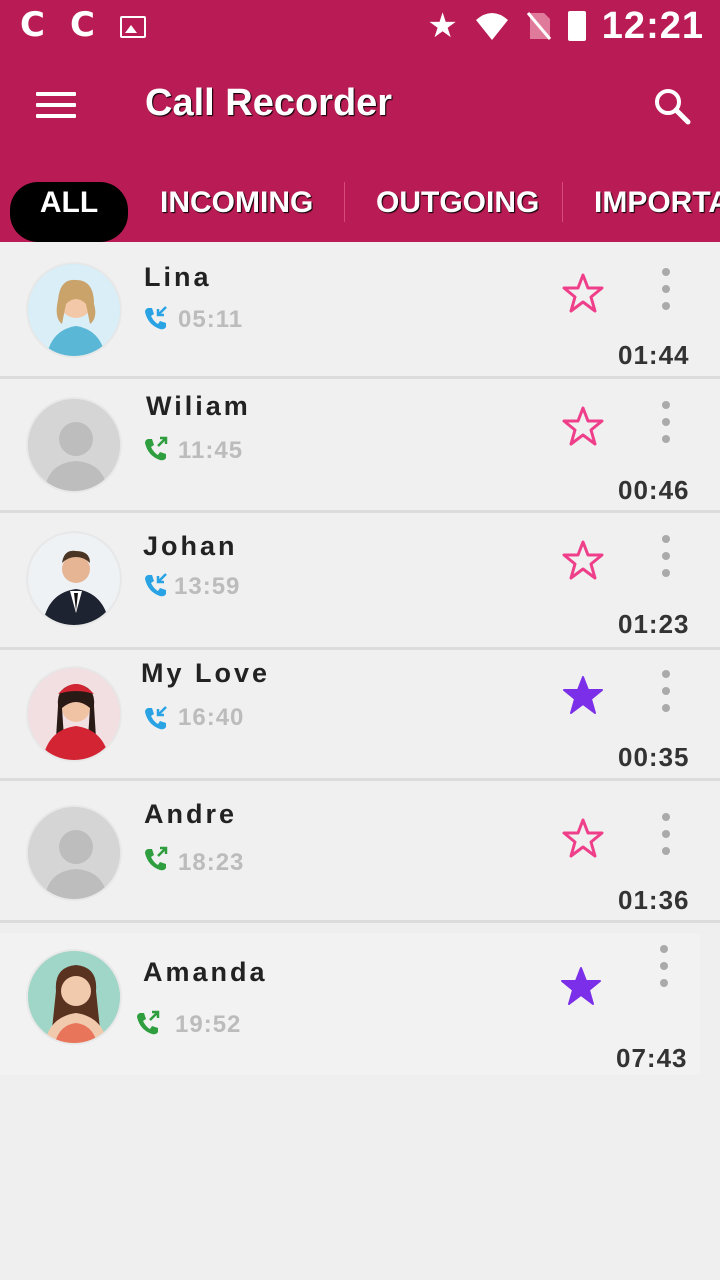 The height and width of the screenshot is (1280, 720). What do you see at coordinates (198, 406) in the screenshot?
I see `contact-name: Wiliam` at bounding box center [198, 406].